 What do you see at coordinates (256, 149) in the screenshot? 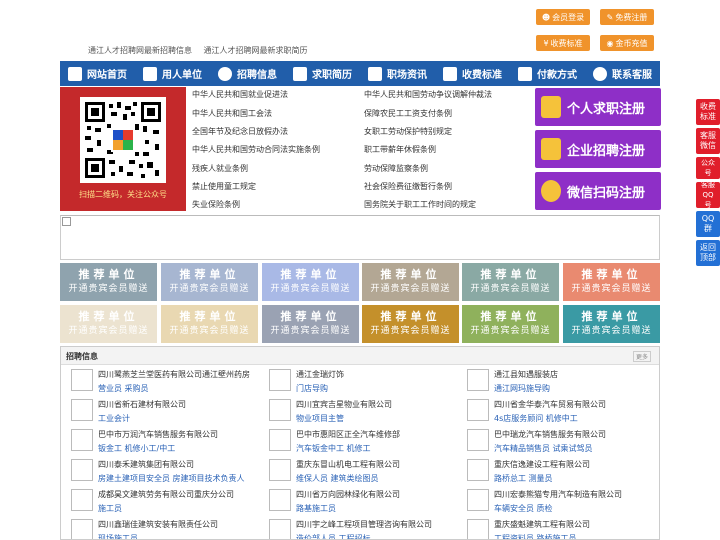
I see `law-link: 中华人民共和国劳动合同法实施条例` at bounding box center [256, 149].